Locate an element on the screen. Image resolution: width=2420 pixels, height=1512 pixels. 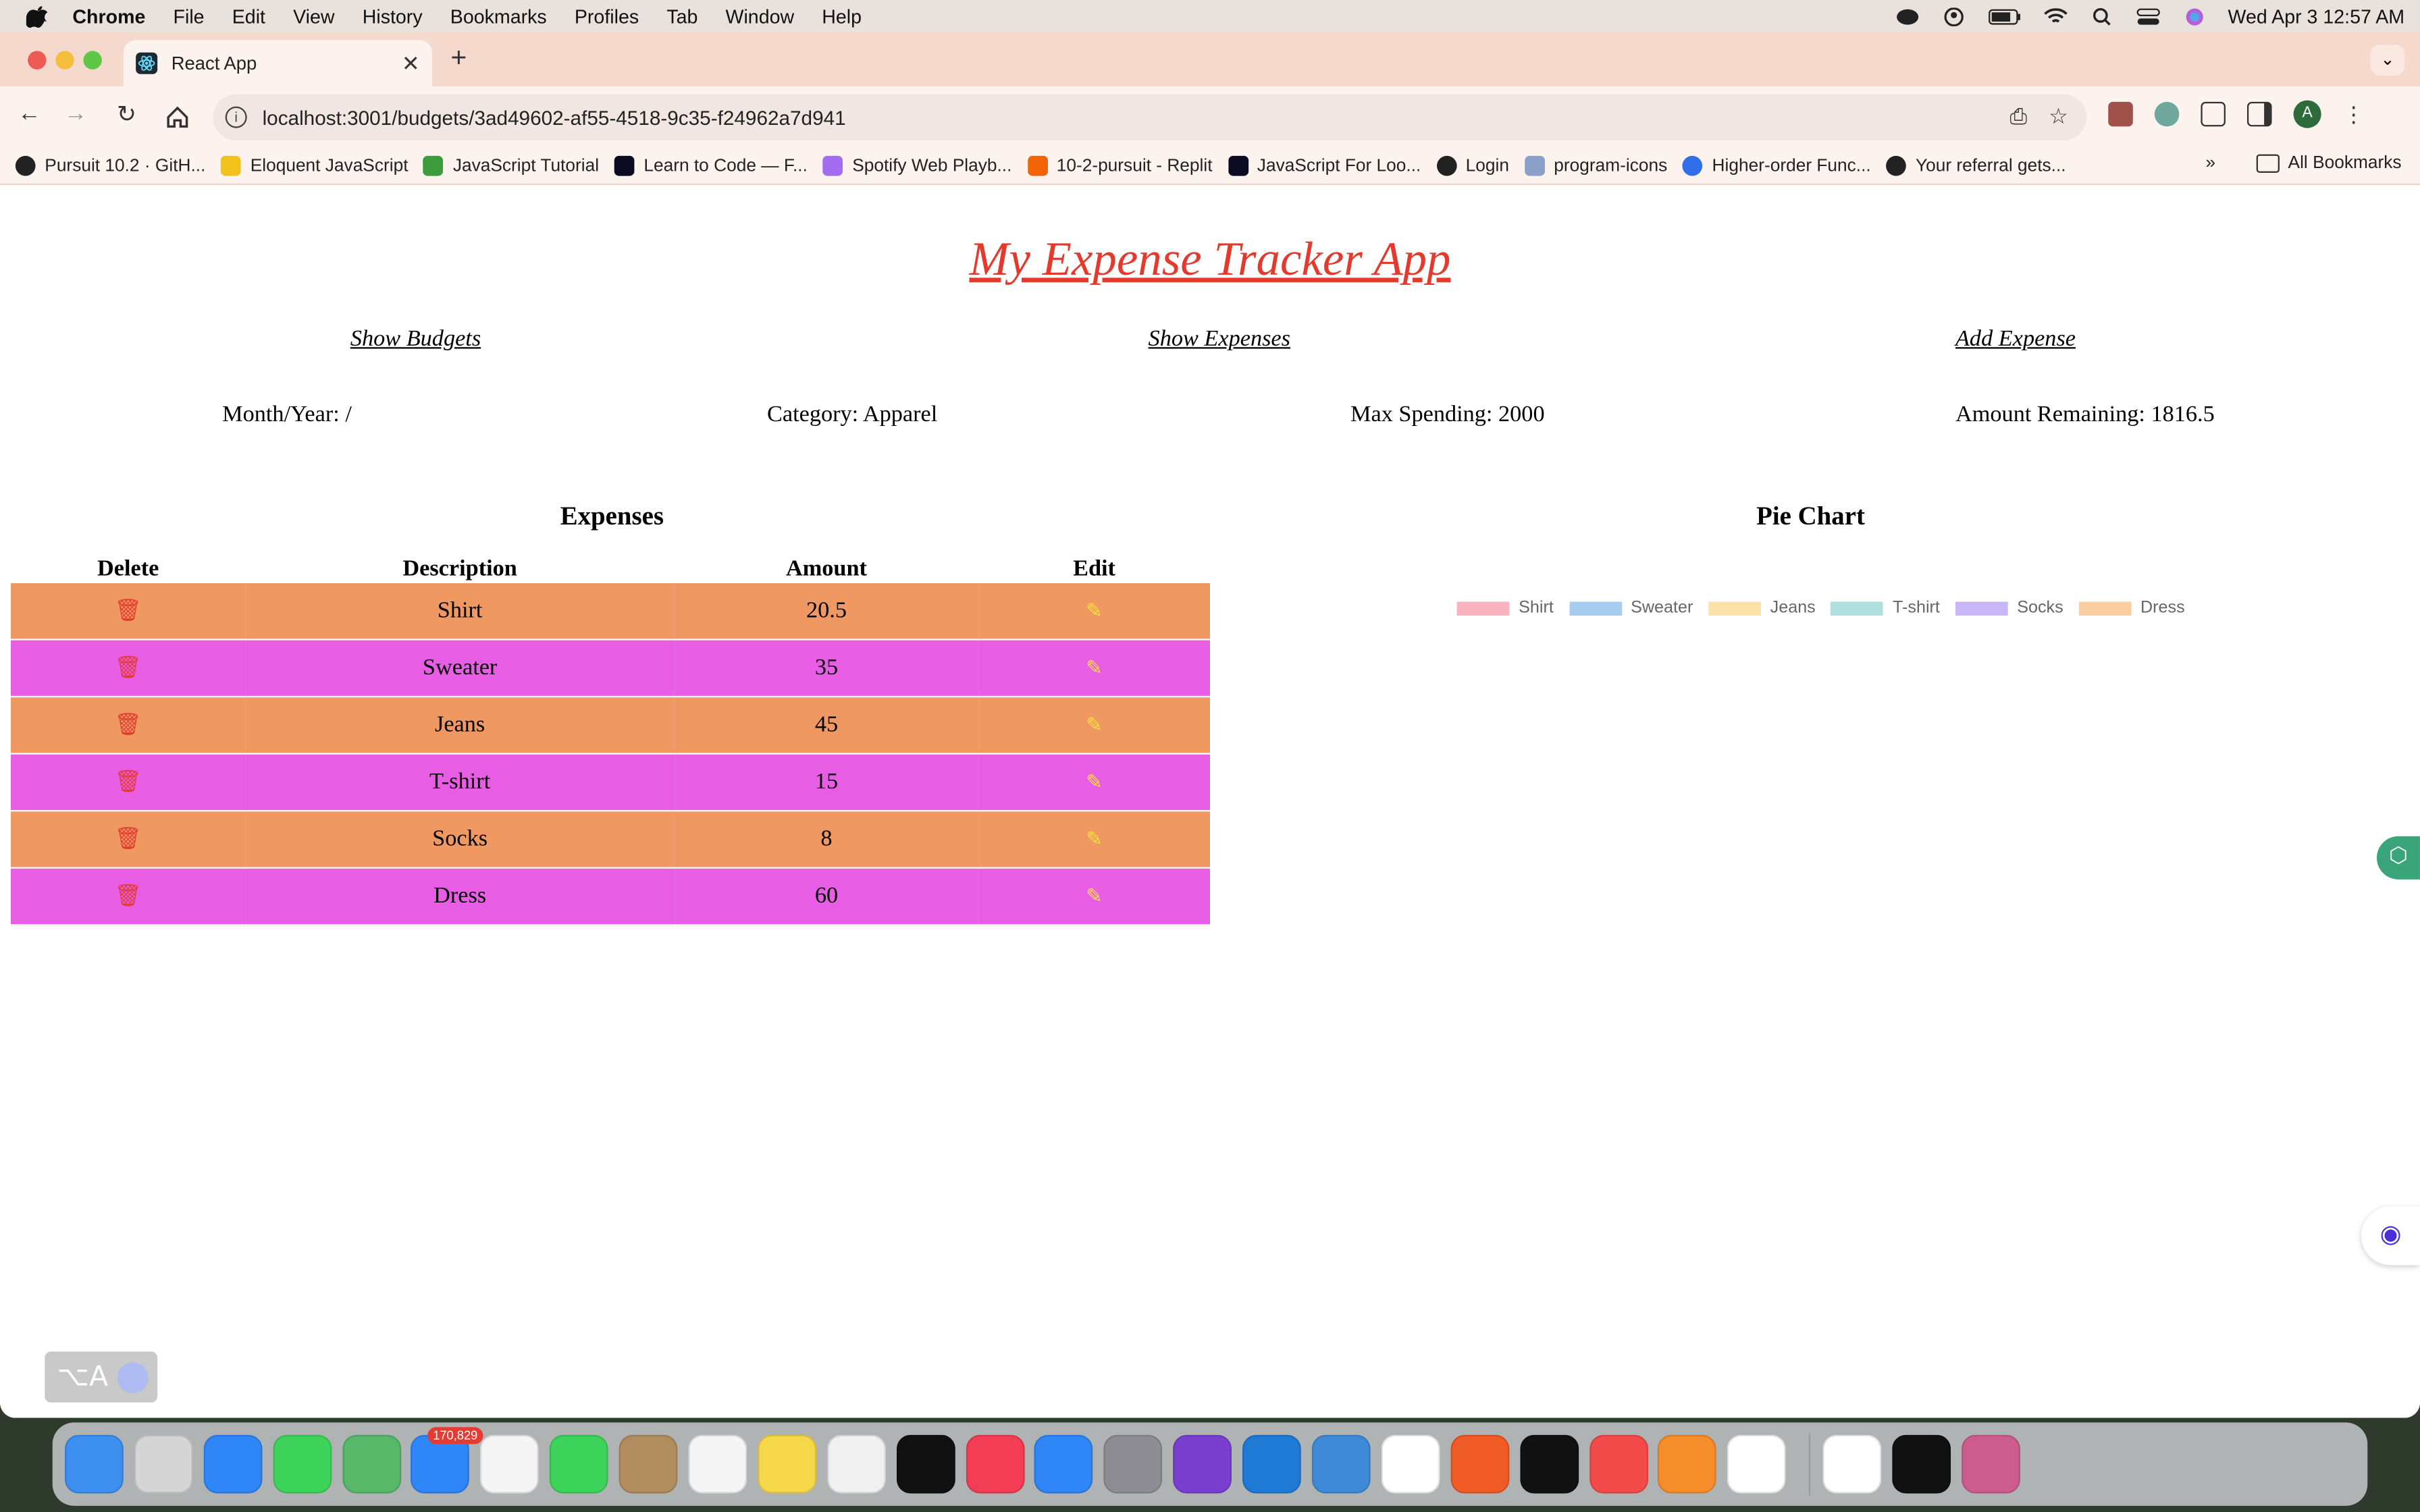
dock-calendar-icon is located at coordinates (1410, 1464).